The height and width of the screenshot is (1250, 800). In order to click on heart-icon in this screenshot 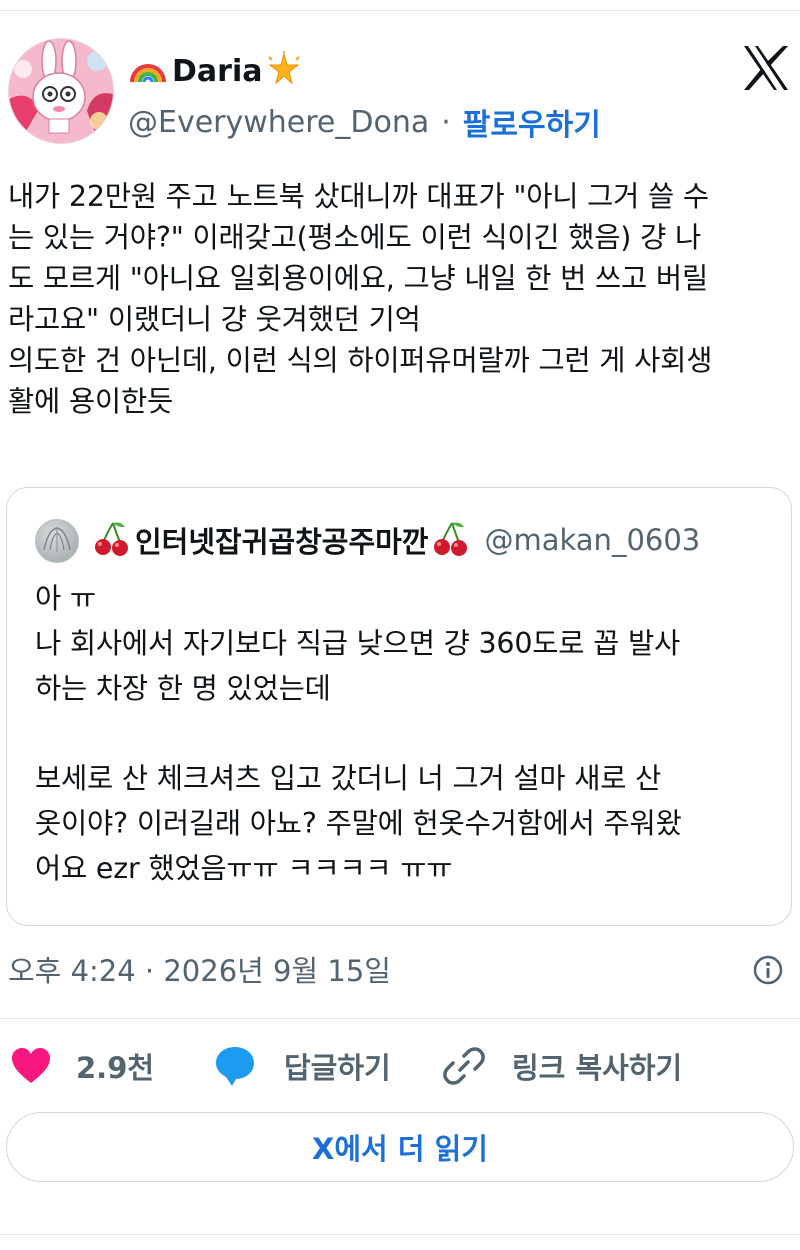, I will do `click(31, 1065)`.